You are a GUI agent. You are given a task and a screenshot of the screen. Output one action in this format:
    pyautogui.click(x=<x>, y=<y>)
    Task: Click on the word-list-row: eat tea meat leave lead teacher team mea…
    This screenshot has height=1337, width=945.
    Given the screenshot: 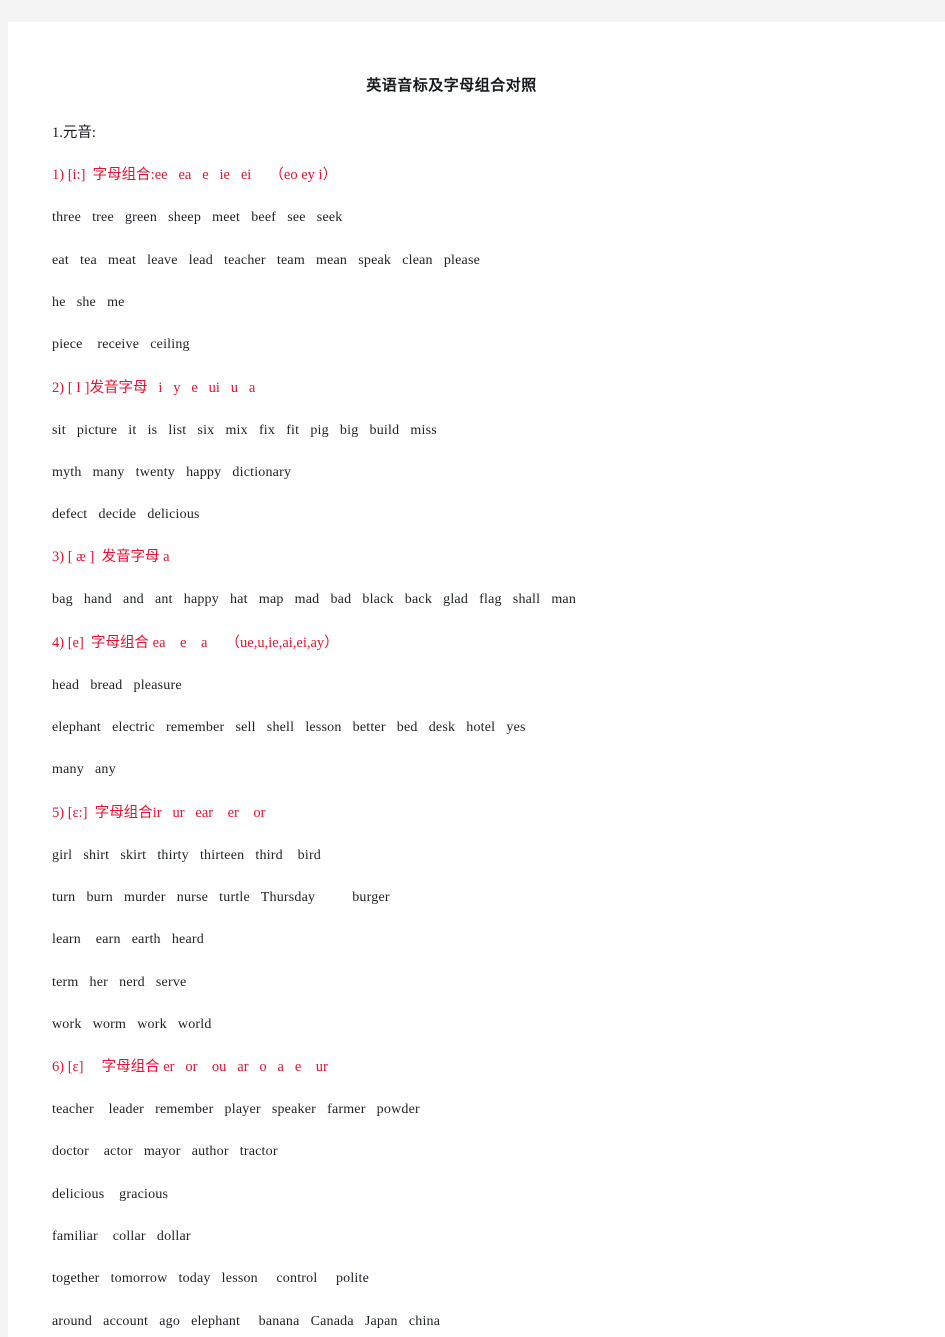 What is the action you would take?
    pyautogui.click(x=266, y=260)
    